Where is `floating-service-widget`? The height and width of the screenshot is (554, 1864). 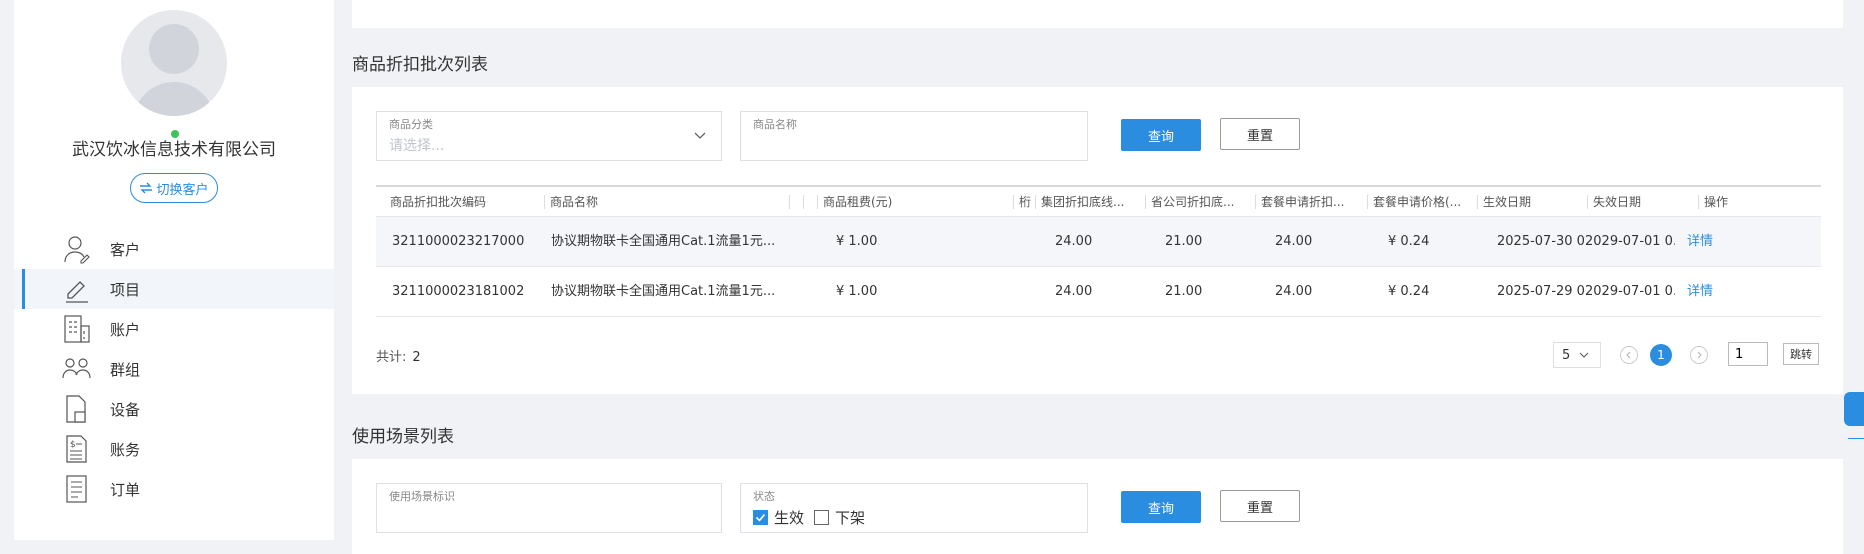 floating-service-widget is located at coordinates (1854, 409).